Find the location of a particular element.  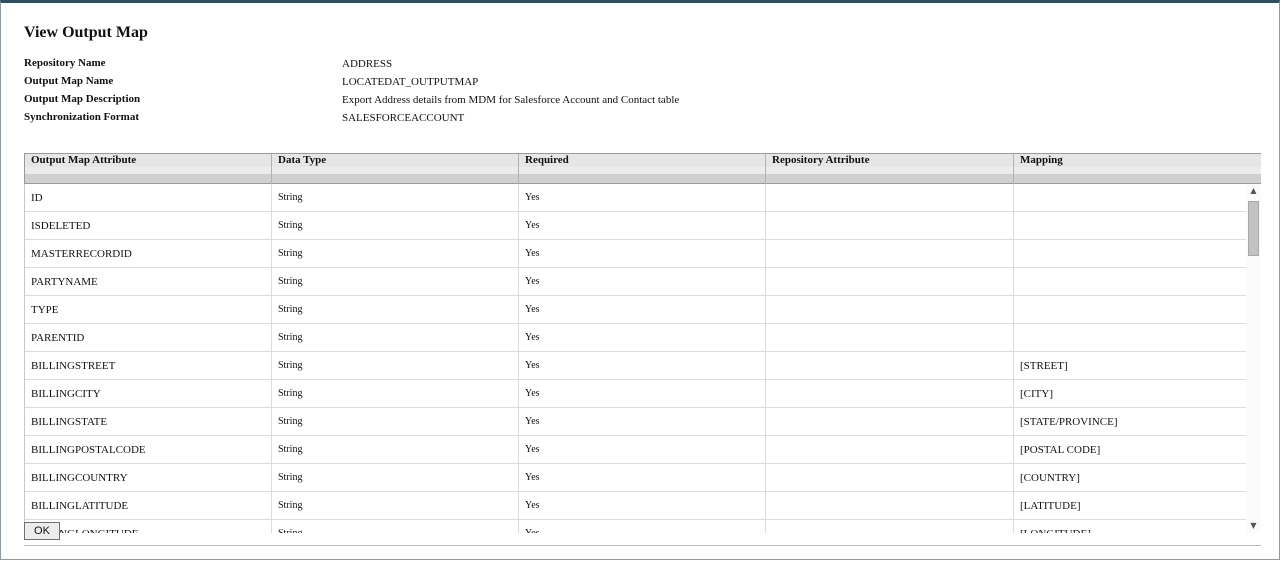

cell-output-map-attribute: BILLINGLONGITUDE is located at coordinates (148, 526).